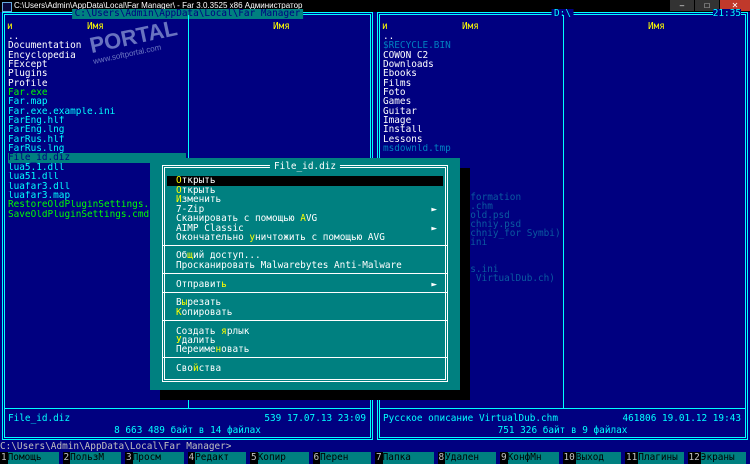 The height and width of the screenshot is (464, 750). I want to click on left-file-row: Far.map, so click(97, 101).